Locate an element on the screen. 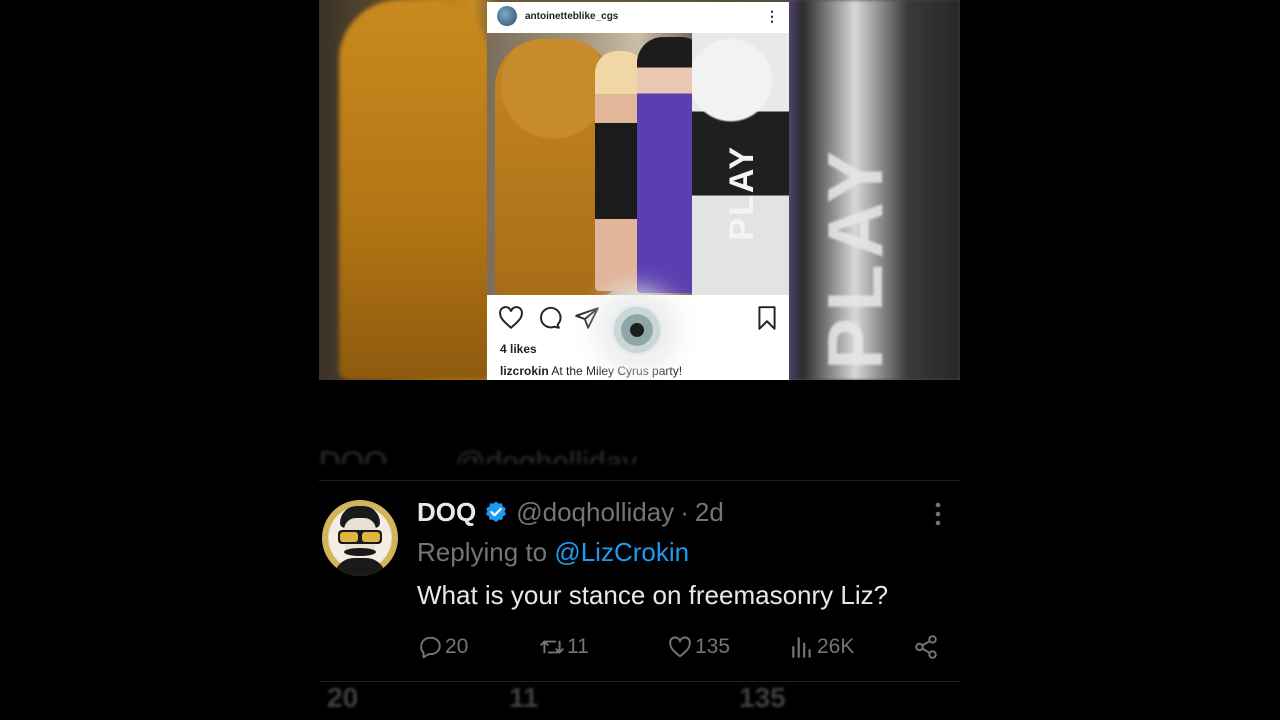  avatar-body is located at coordinates (360, 567).